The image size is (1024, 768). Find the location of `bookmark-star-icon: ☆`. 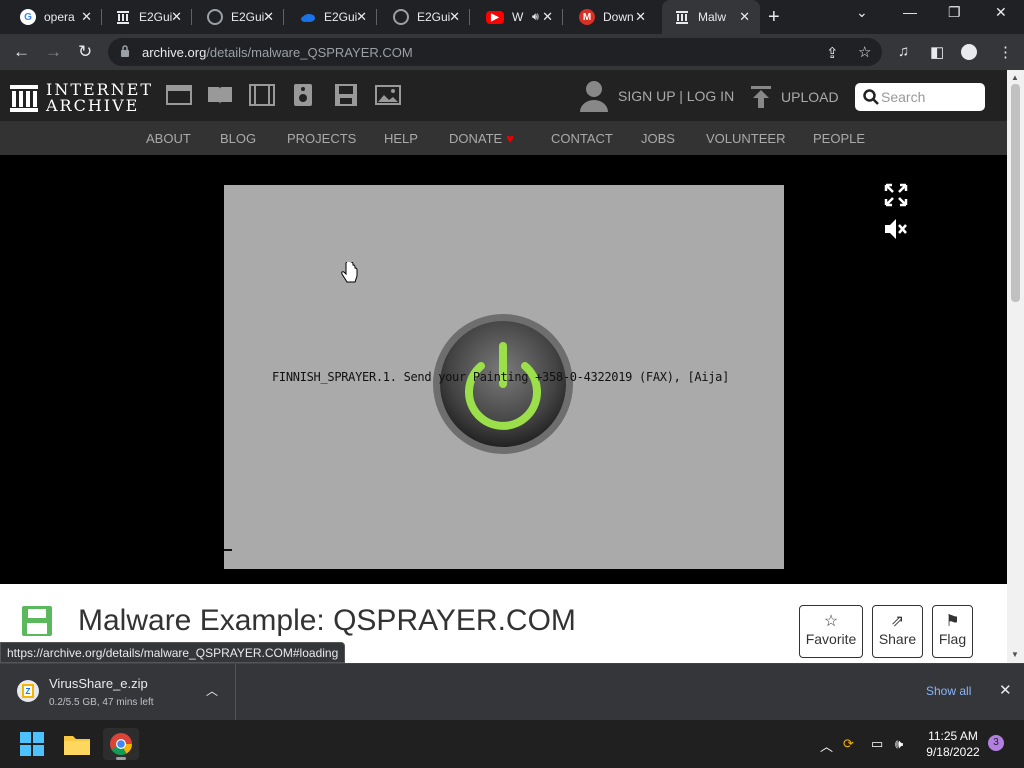

bookmark-star-icon: ☆ is located at coordinates (864, 52).